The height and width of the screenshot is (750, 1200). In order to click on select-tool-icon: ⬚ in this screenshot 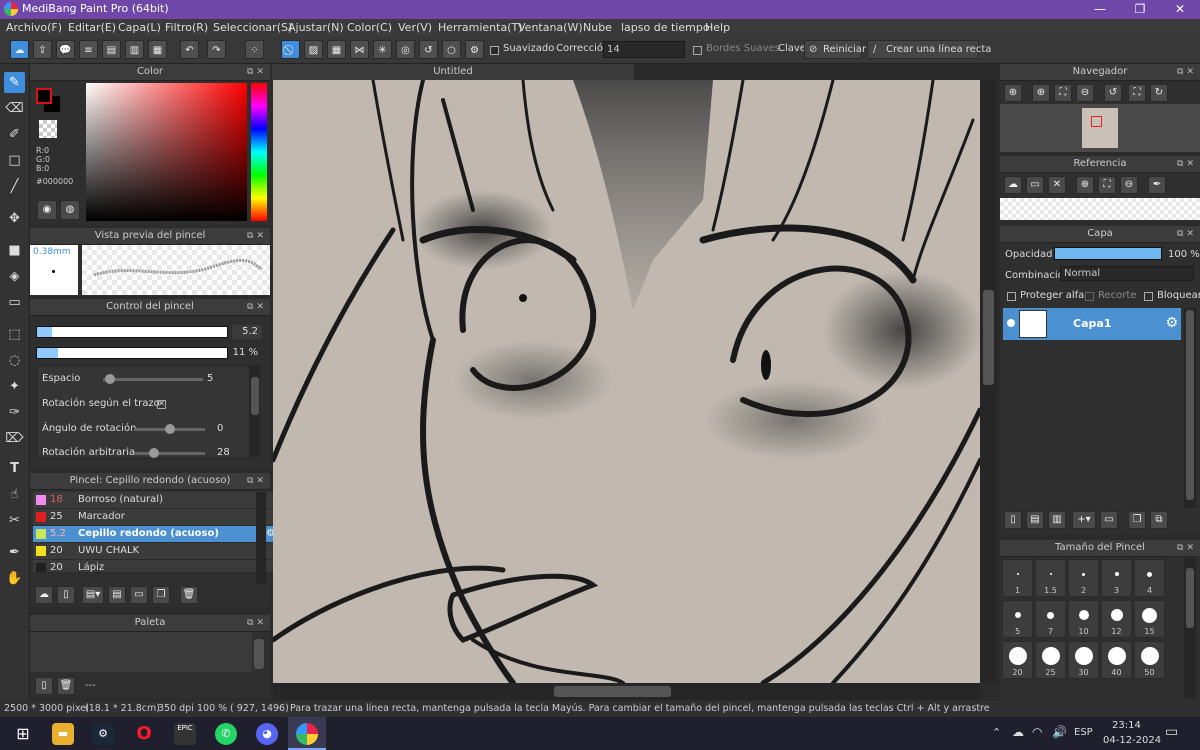, I will do `click(14, 334)`.